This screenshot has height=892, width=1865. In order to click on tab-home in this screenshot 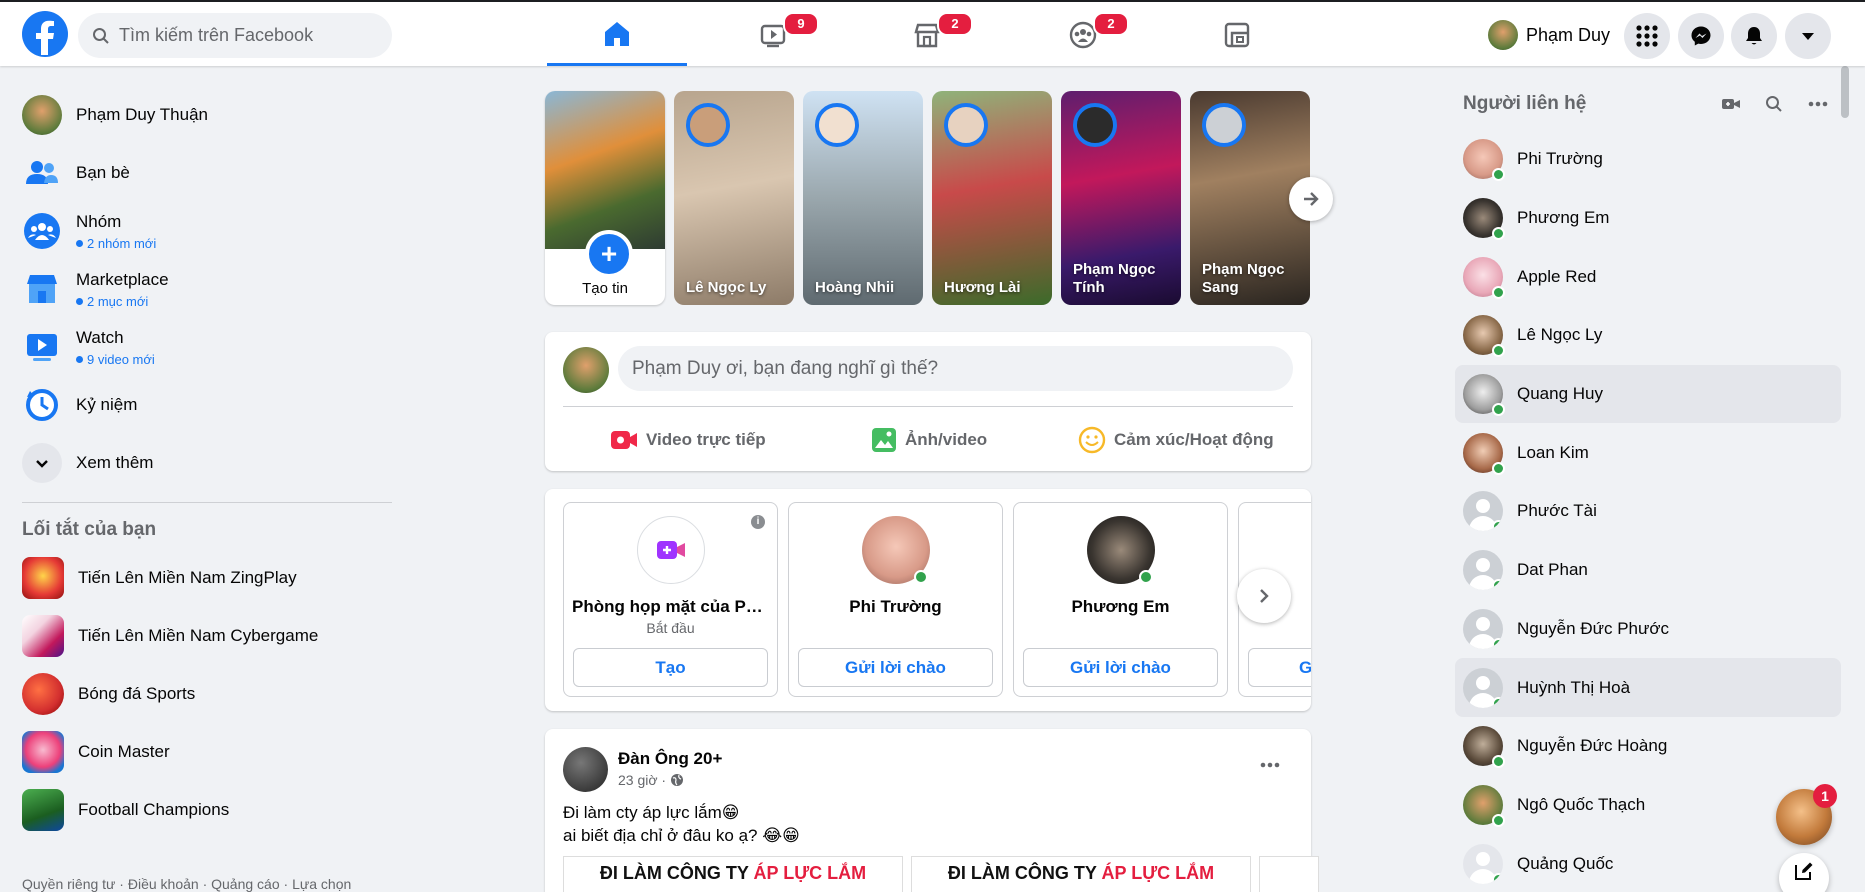, I will do `click(617, 35)`.